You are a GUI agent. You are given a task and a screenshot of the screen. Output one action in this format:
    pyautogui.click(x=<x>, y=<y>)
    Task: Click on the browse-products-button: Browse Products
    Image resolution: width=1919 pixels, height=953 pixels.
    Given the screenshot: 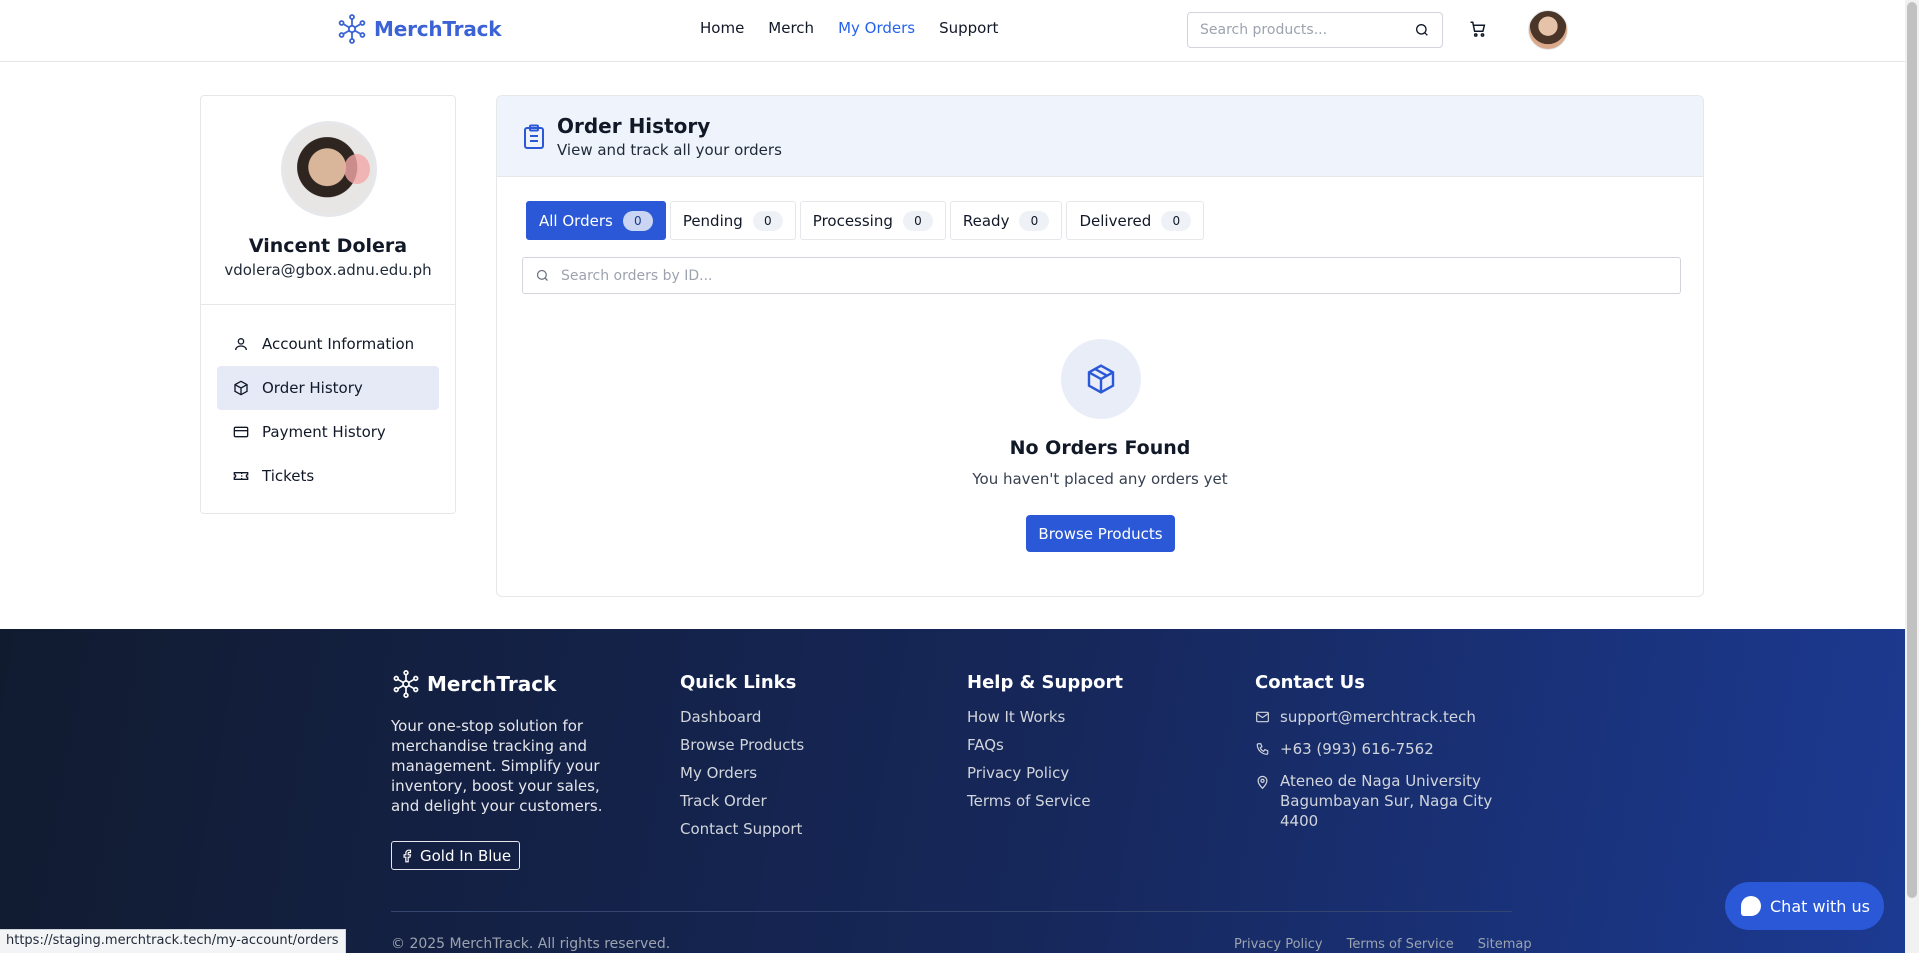 What is the action you would take?
    pyautogui.click(x=1100, y=533)
    